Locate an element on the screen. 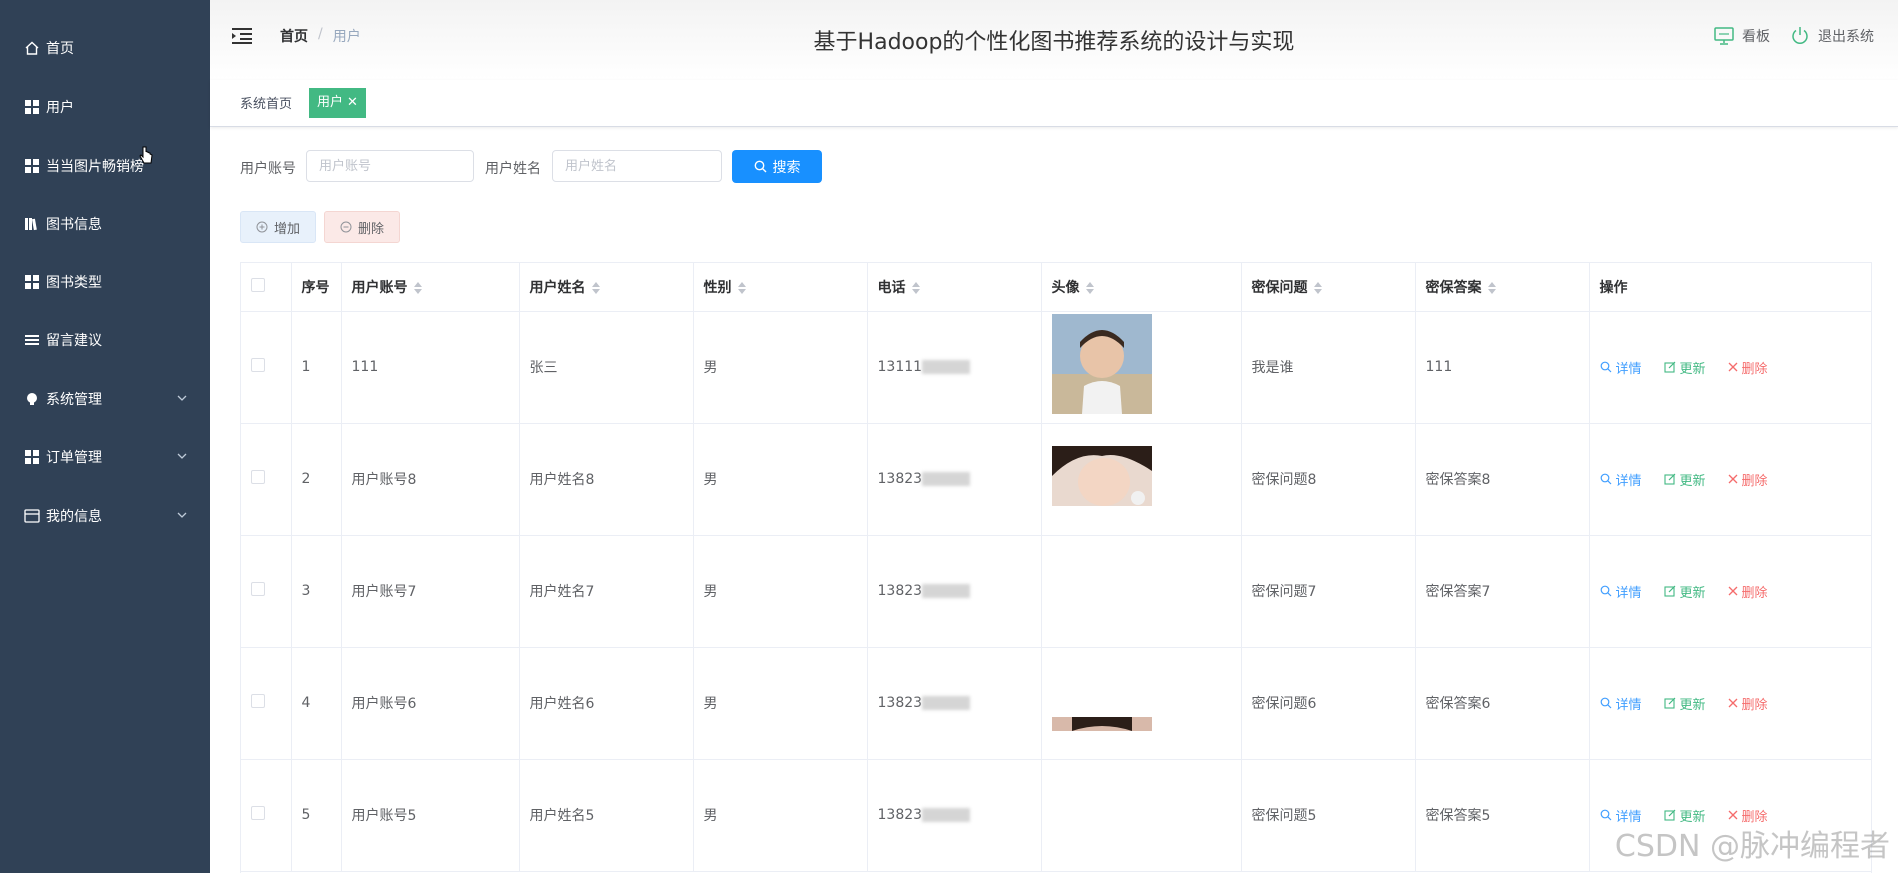  column-header-answer: 密保答案 is located at coordinates (1502, 287).